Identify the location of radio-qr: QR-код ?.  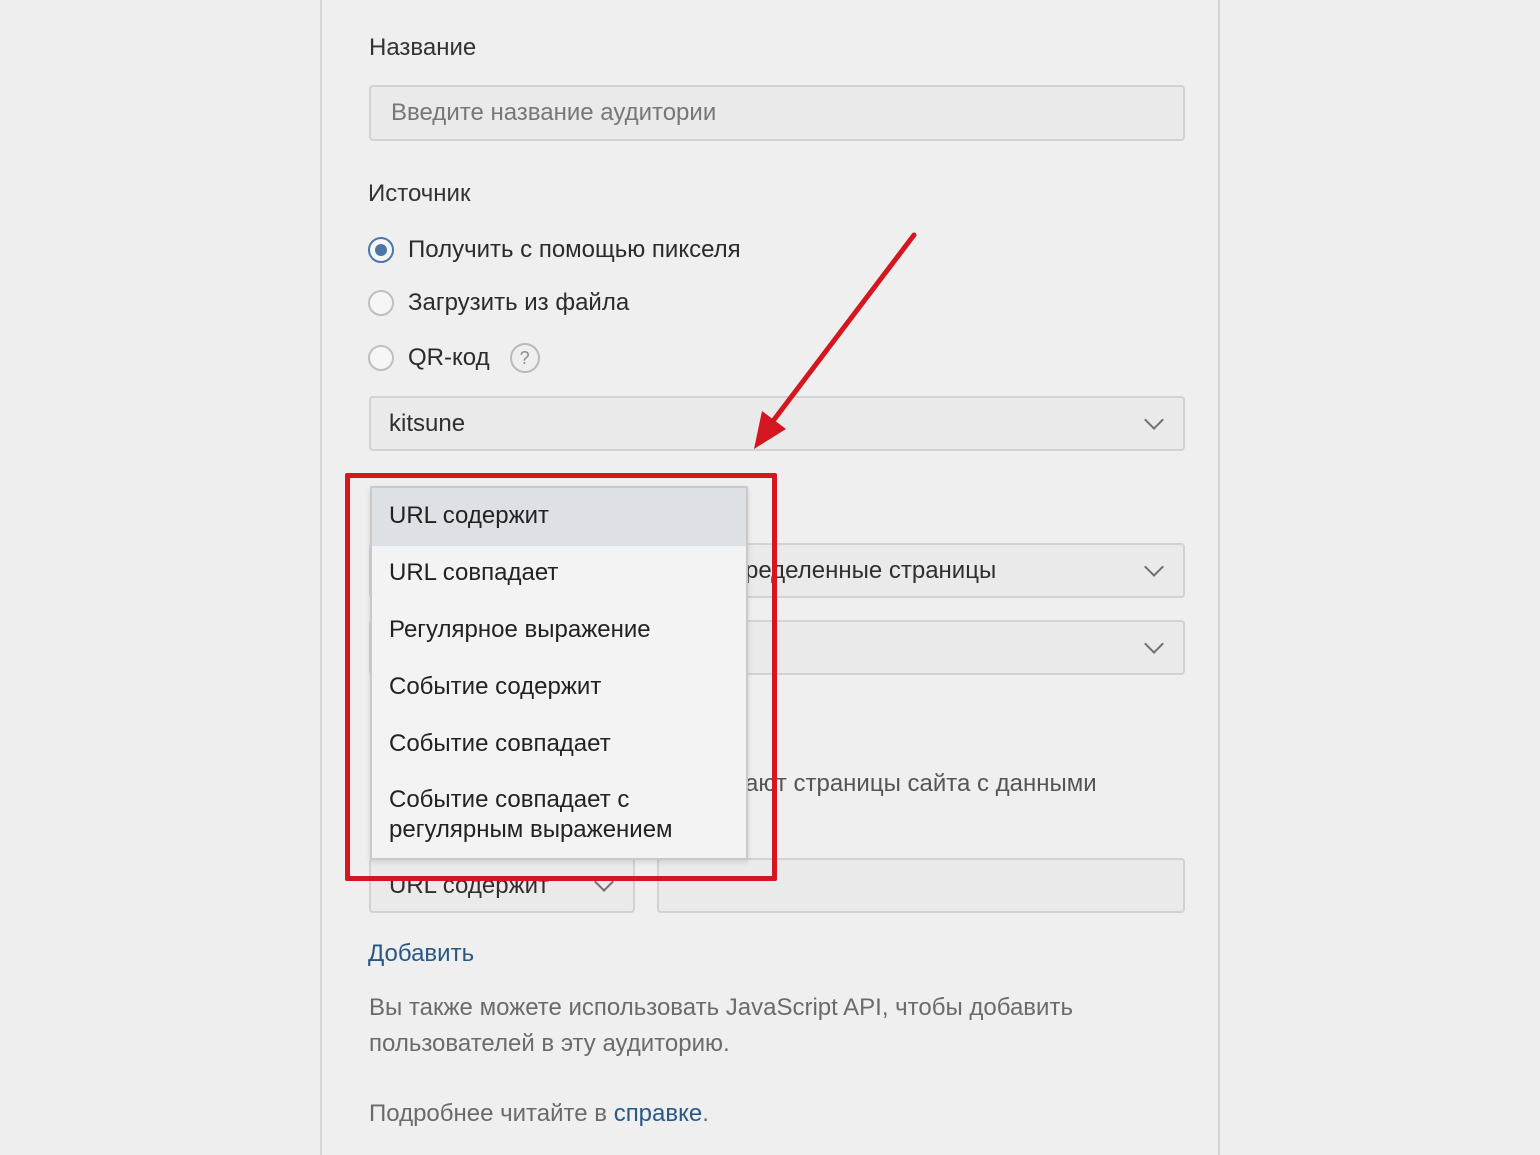
(454, 358).